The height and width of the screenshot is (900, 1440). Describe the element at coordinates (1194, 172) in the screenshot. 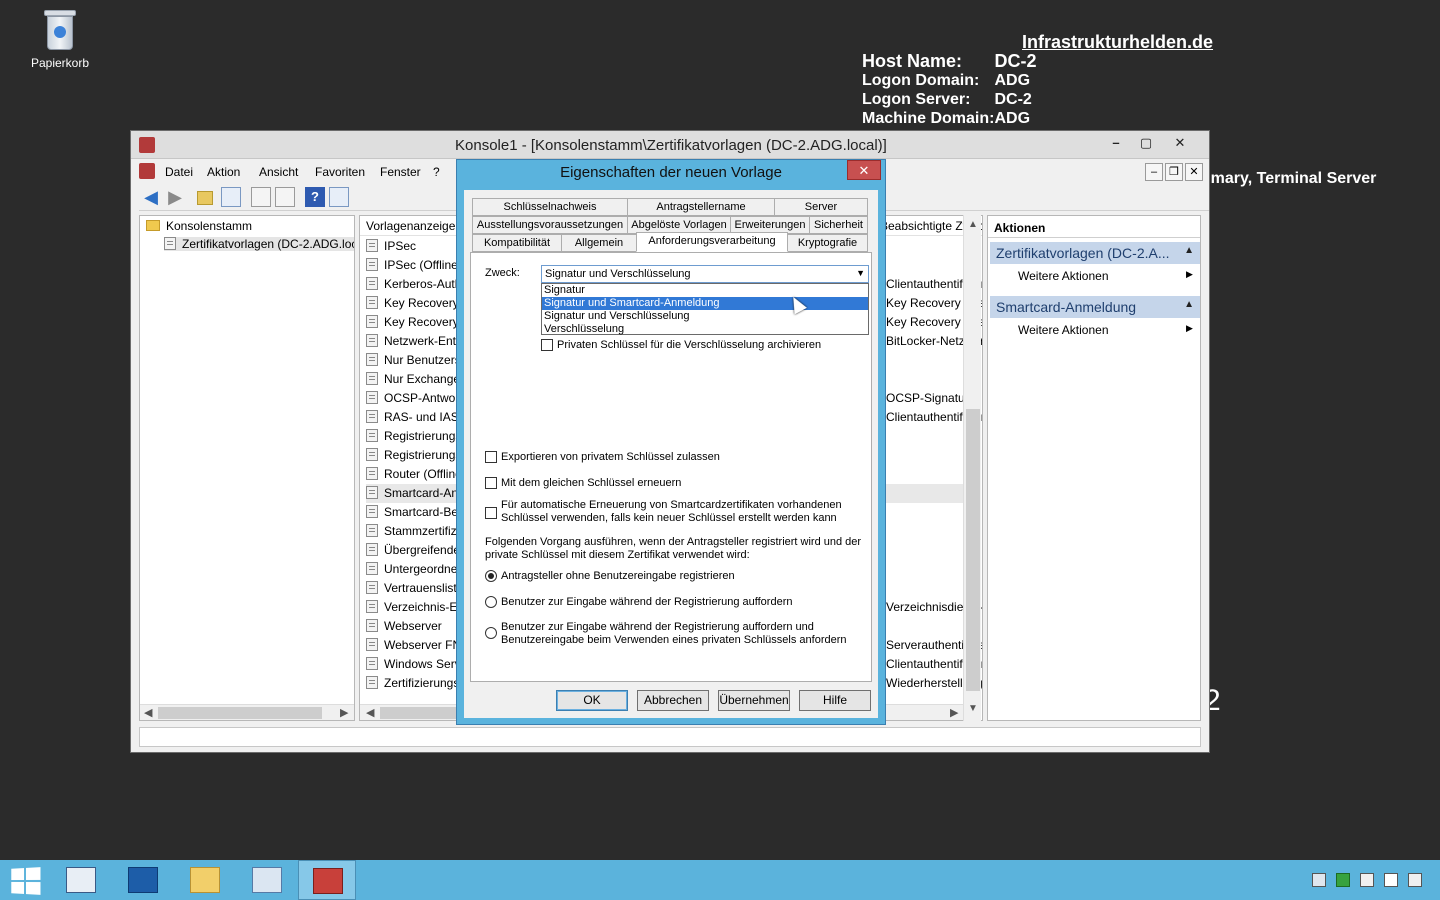

I see `inner-close-button: ✕` at that location.